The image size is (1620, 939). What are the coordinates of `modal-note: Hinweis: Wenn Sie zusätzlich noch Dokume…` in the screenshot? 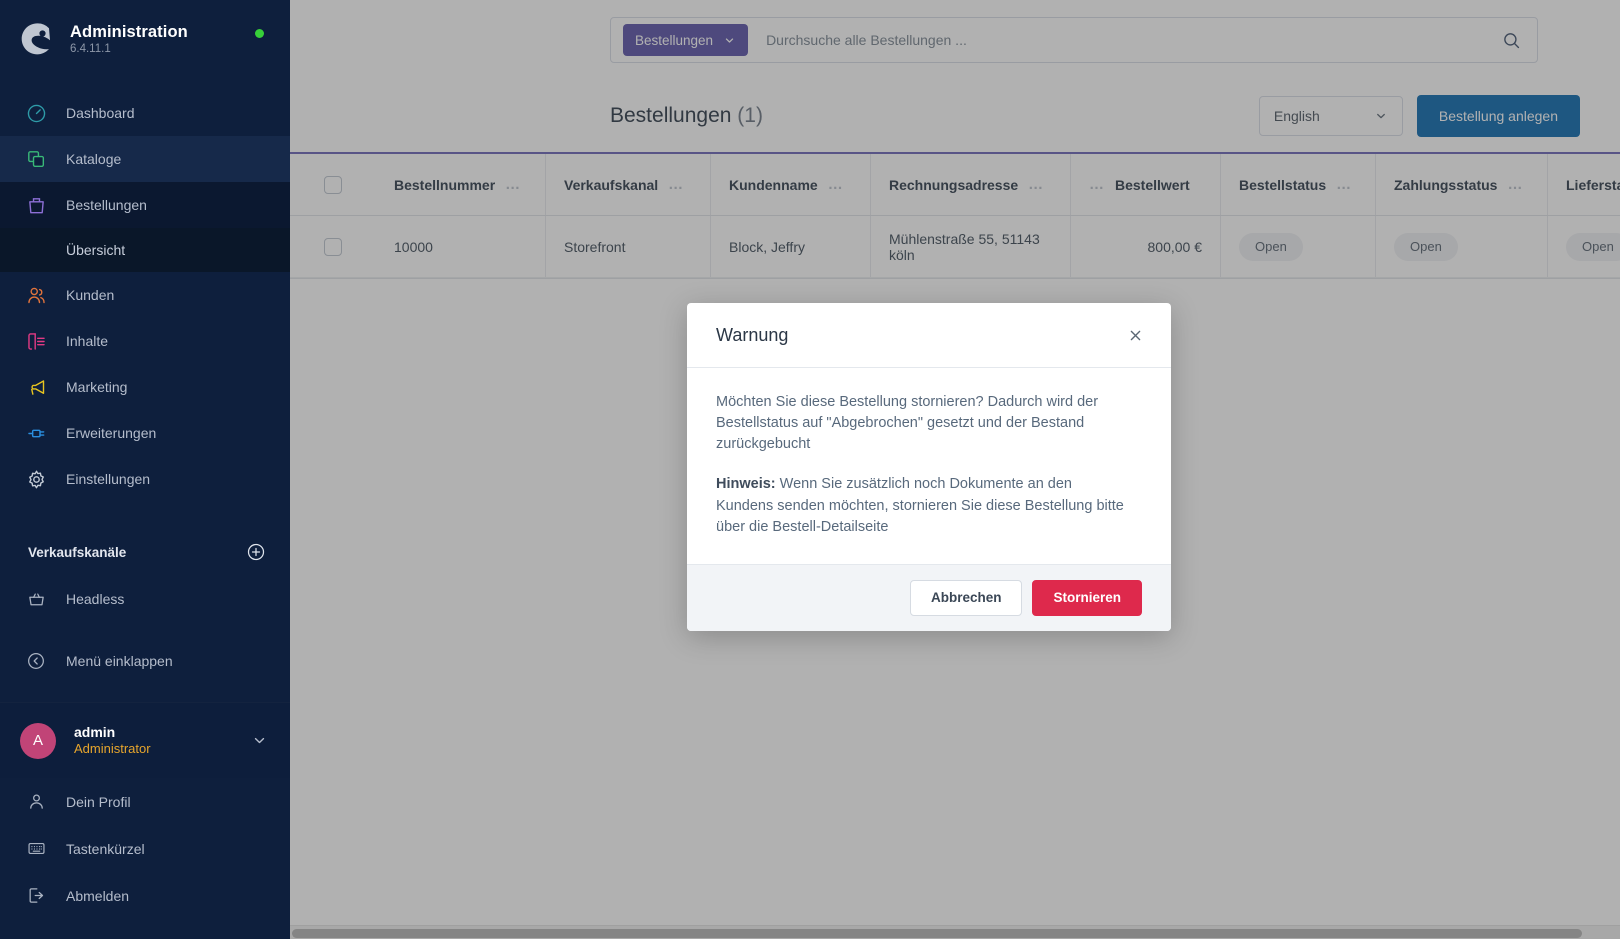 It's located at (921, 505).